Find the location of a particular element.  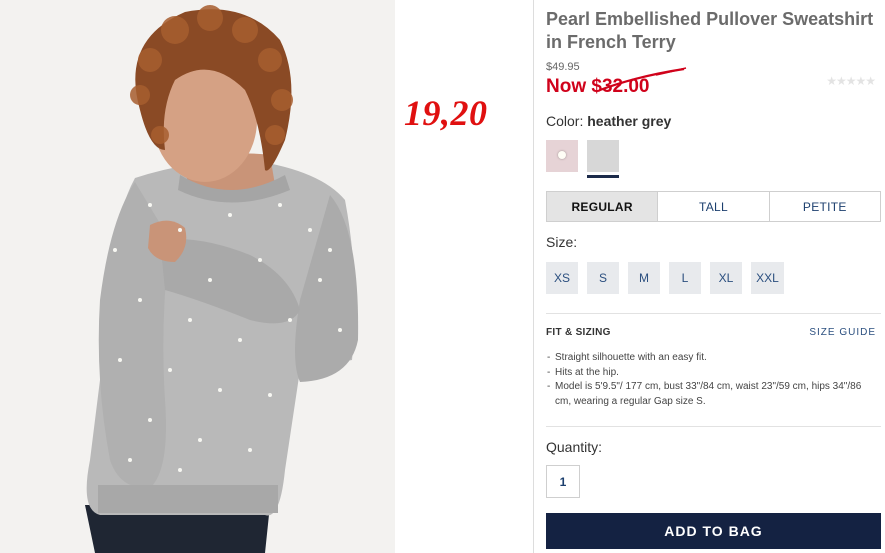

add-to-bag-button: ADD TO BAG is located at coordinates (713, 531).